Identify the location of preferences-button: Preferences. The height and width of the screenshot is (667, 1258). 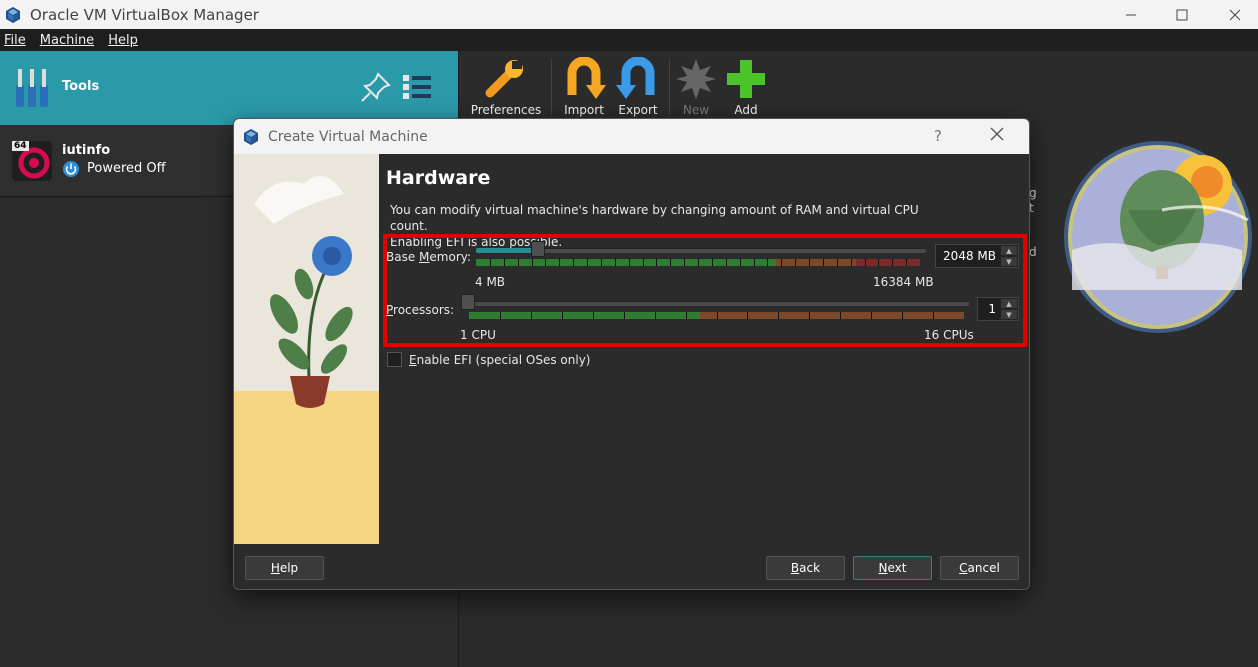
(506, 86).